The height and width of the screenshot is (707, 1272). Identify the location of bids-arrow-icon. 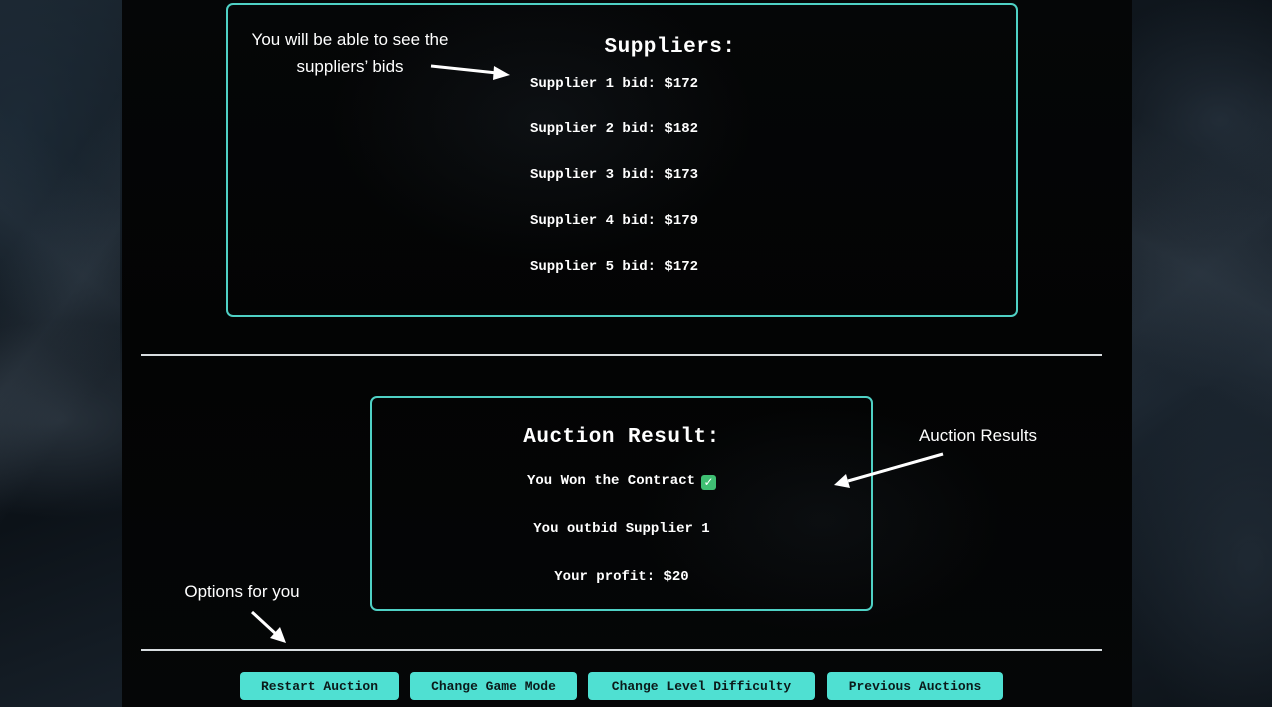
(470, 72).